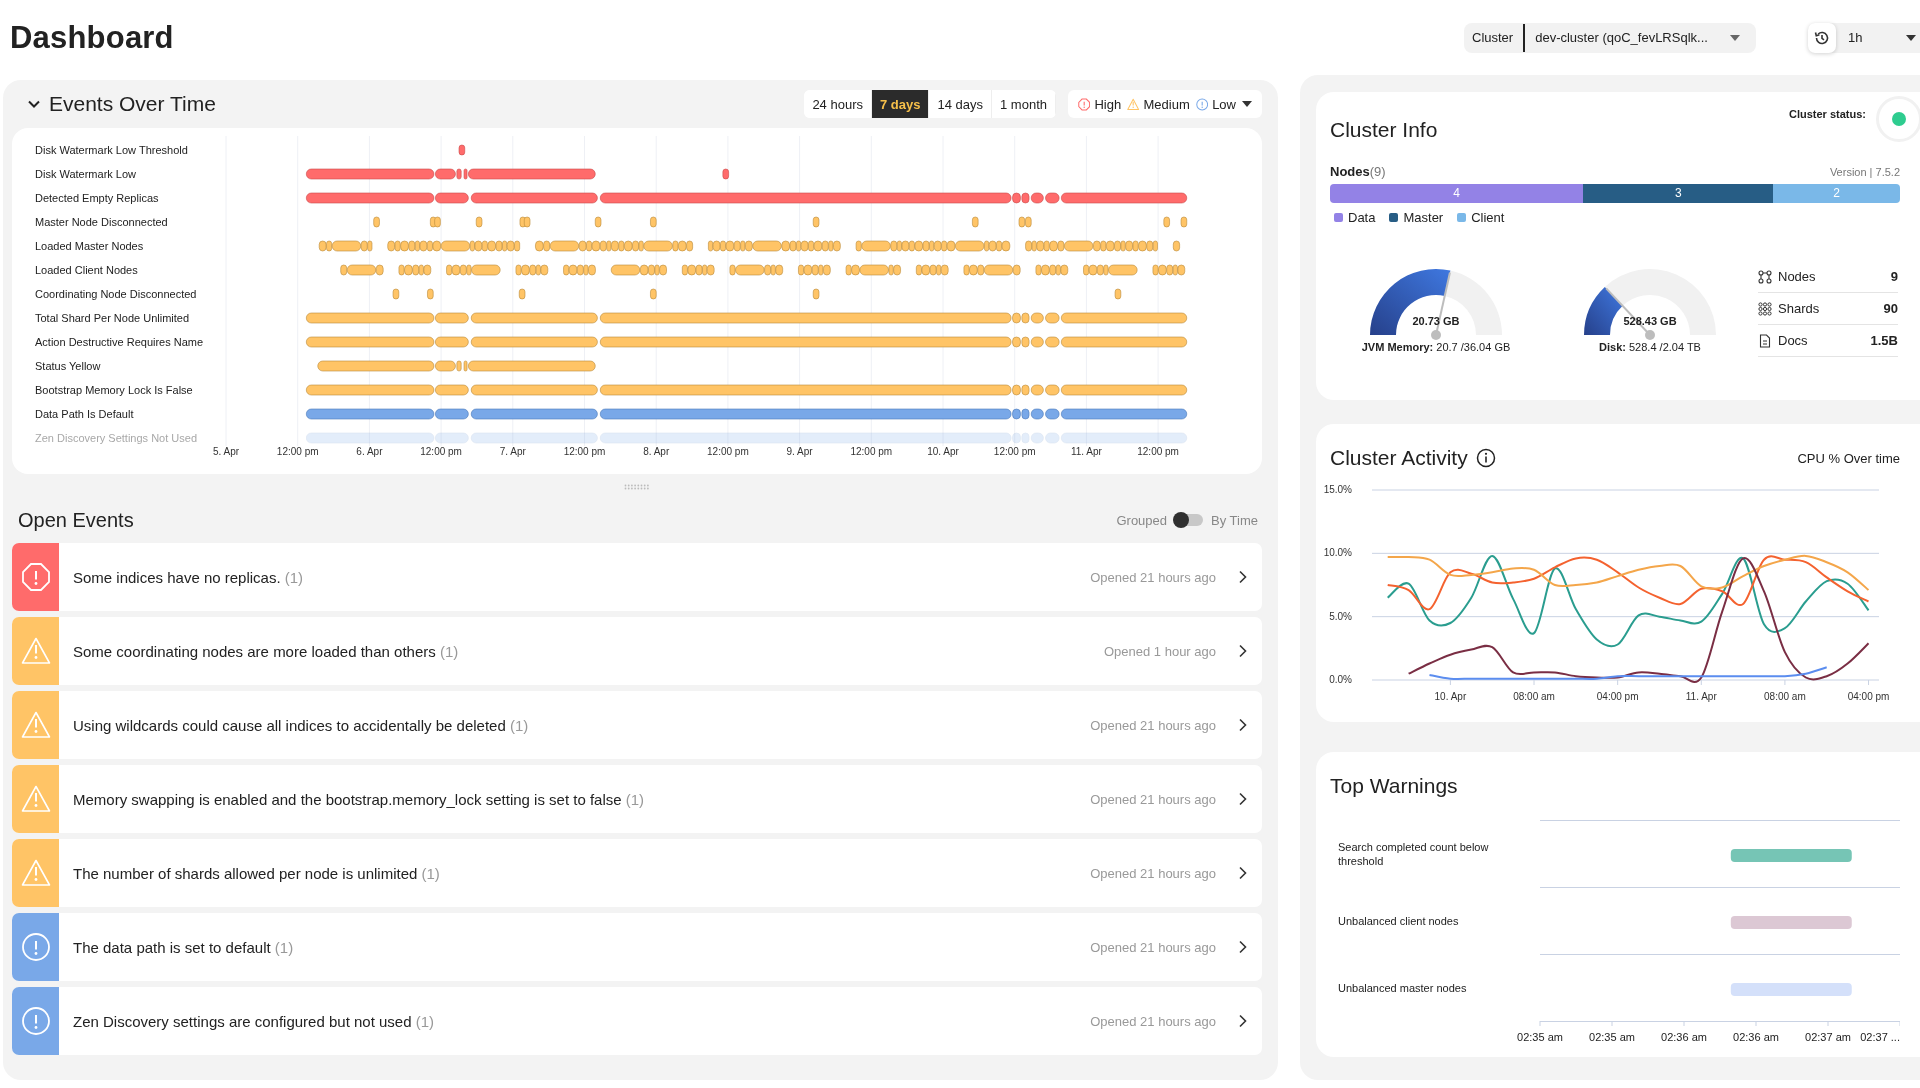 The image size is (1920, 1088). What do you see at coordinates (84, 414) in the screenshot?
I see `row-label: Data Path Is Default` at bounding box center [84, 414].